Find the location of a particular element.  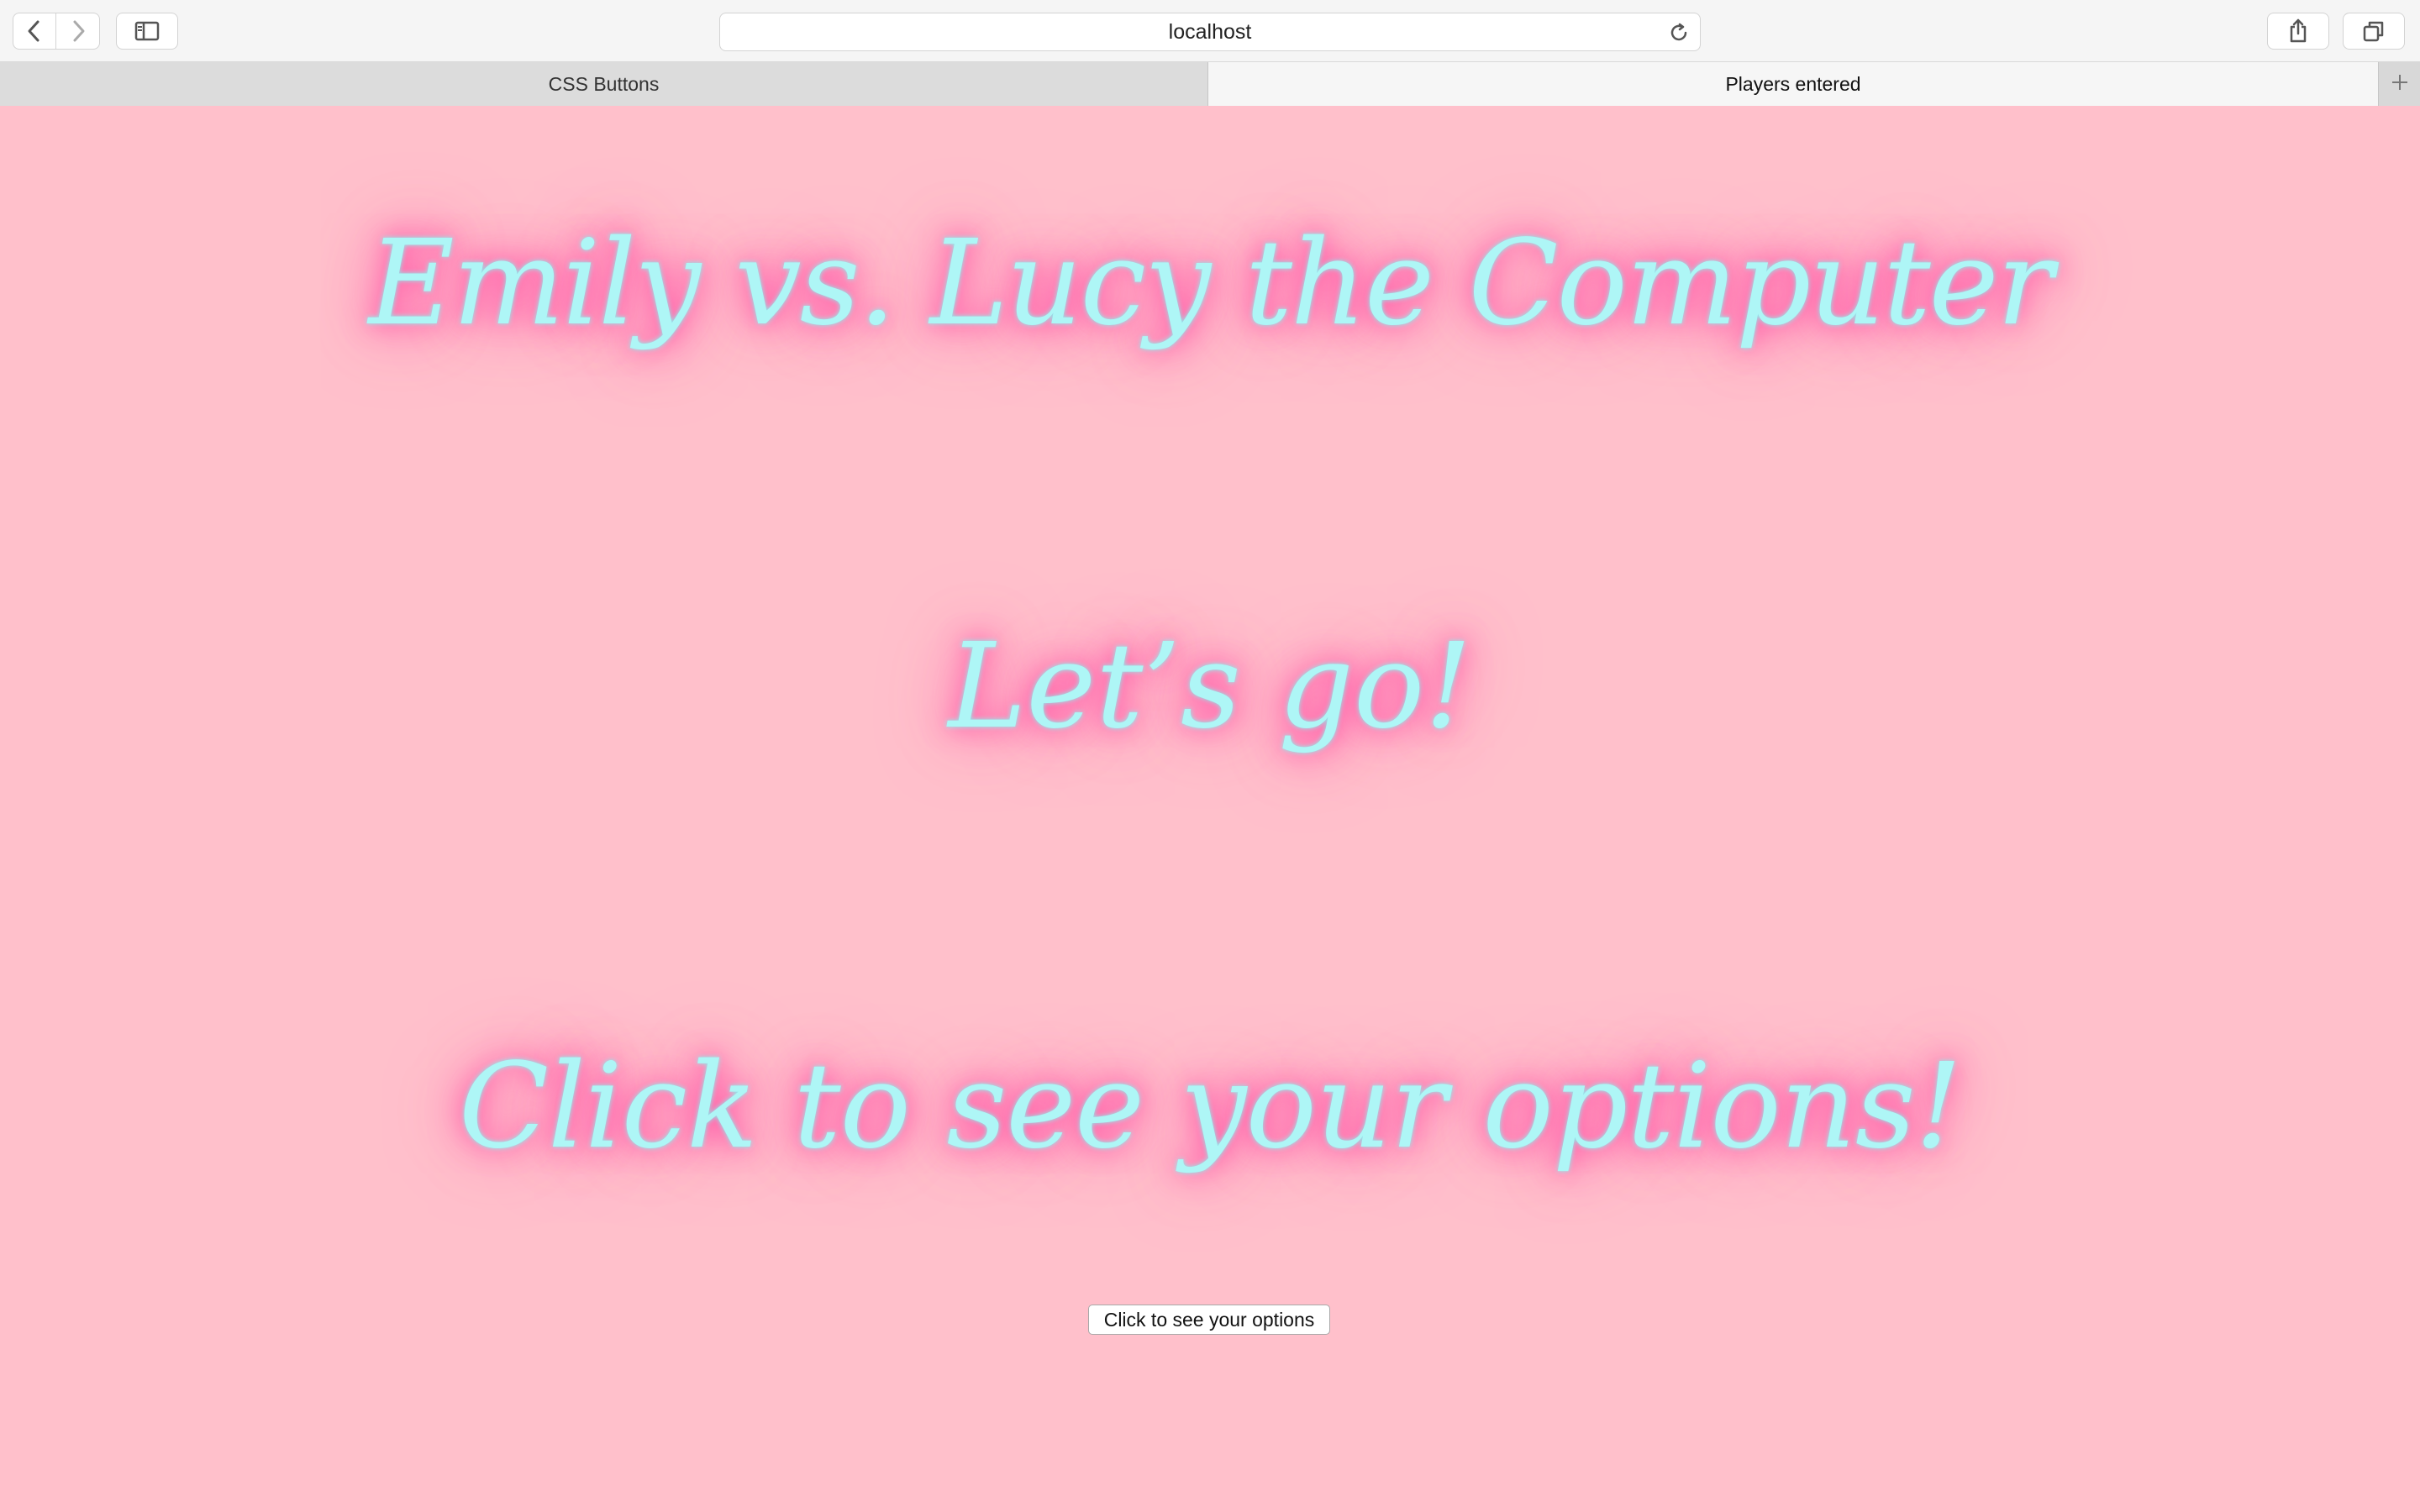

new-tab-button is located at coordinates (2399, 84).